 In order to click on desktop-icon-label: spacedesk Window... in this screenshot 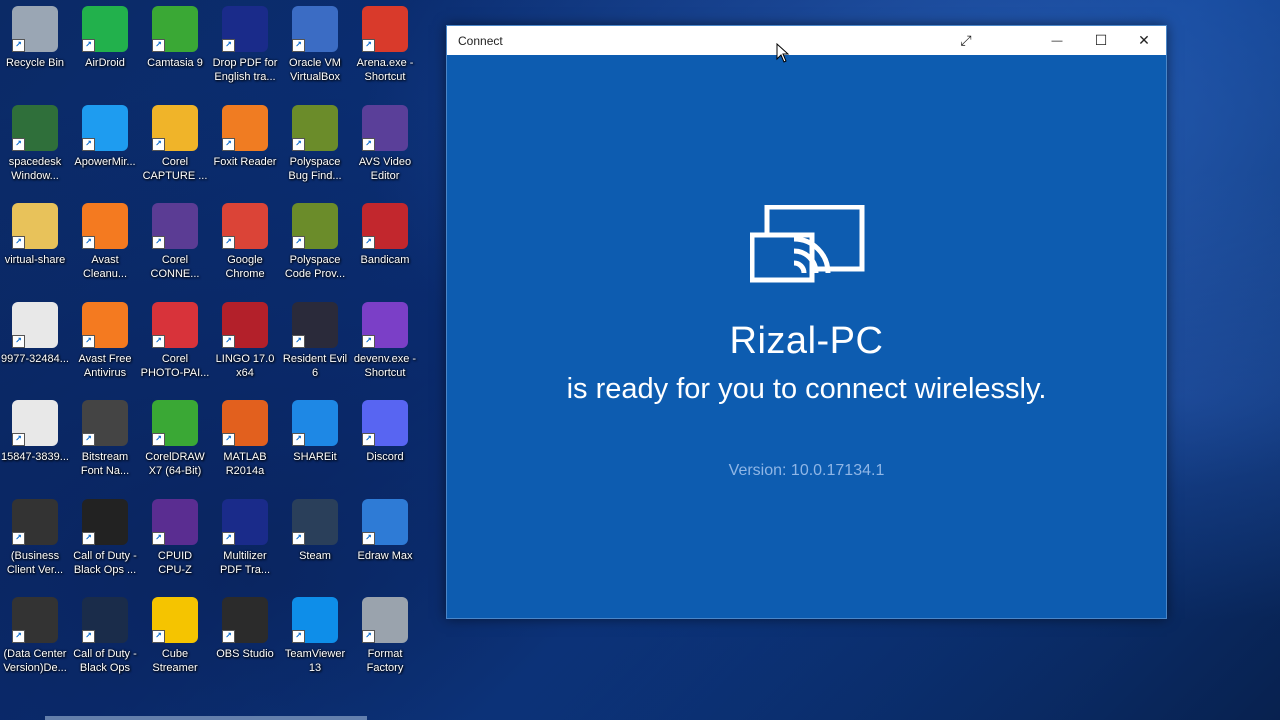, I will do `click(35, 169)`.